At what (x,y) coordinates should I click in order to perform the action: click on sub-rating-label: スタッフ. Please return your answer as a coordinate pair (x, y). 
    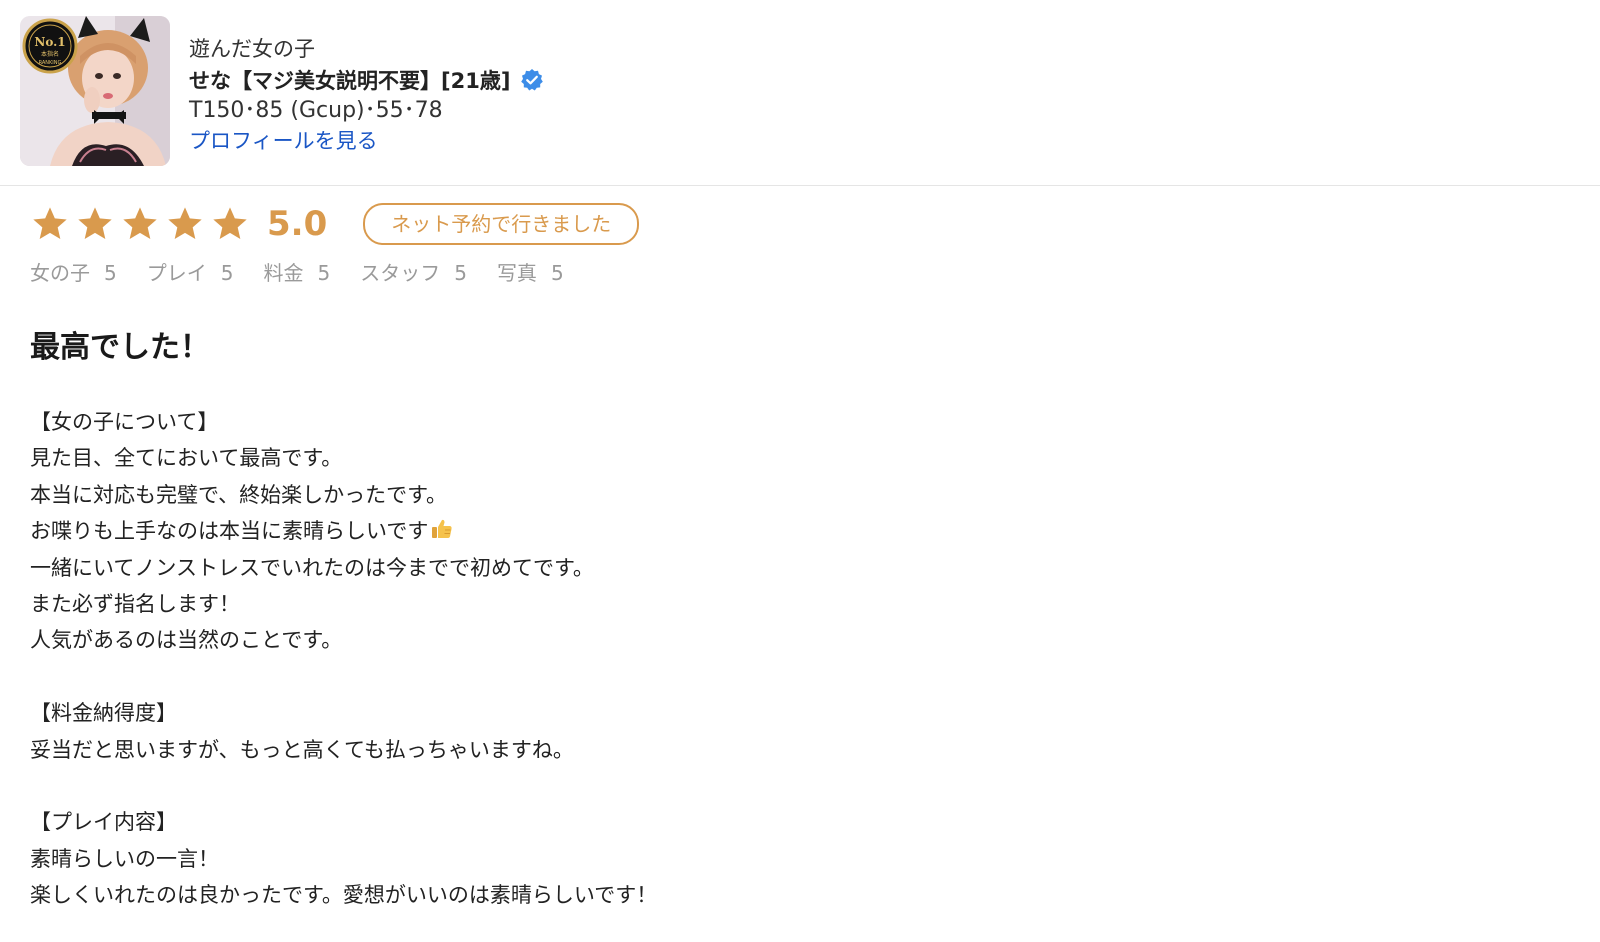
    Looking at the image, I should click on (400, 273).